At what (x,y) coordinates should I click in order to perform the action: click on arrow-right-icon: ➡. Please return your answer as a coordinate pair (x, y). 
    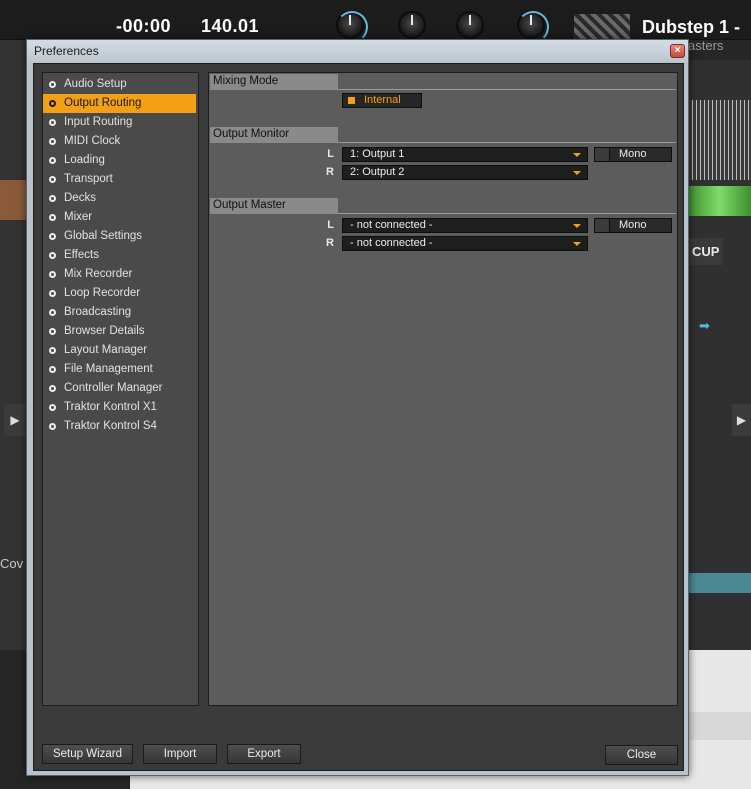
    Looking at the image, I should click on (704, 326).